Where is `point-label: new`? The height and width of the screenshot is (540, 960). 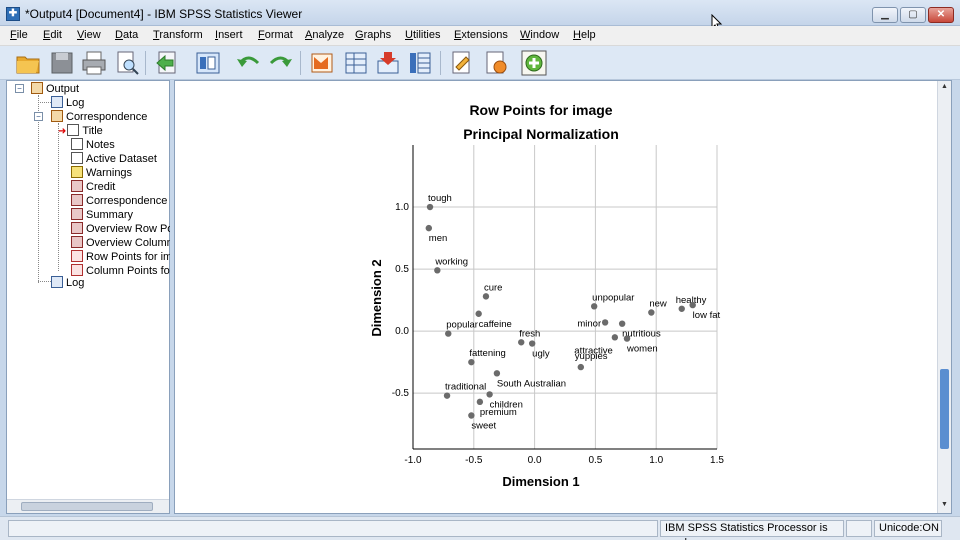 point-label: new is located at coordinates (658, 304).